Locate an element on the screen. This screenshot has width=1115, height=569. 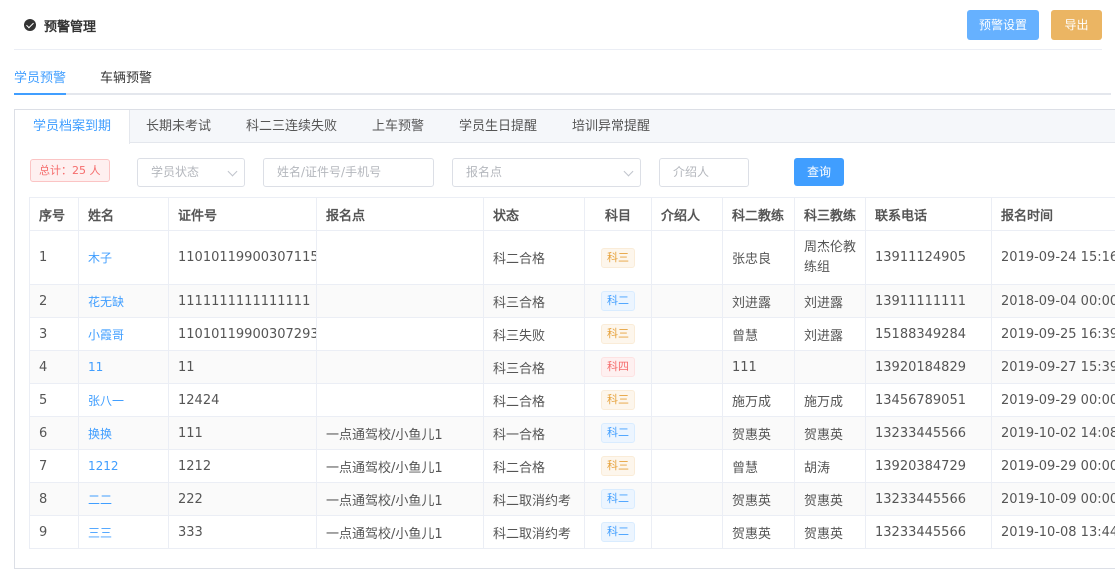
page-header: 预警管理 预警设置 导出 is located at coordinates (557, 25).